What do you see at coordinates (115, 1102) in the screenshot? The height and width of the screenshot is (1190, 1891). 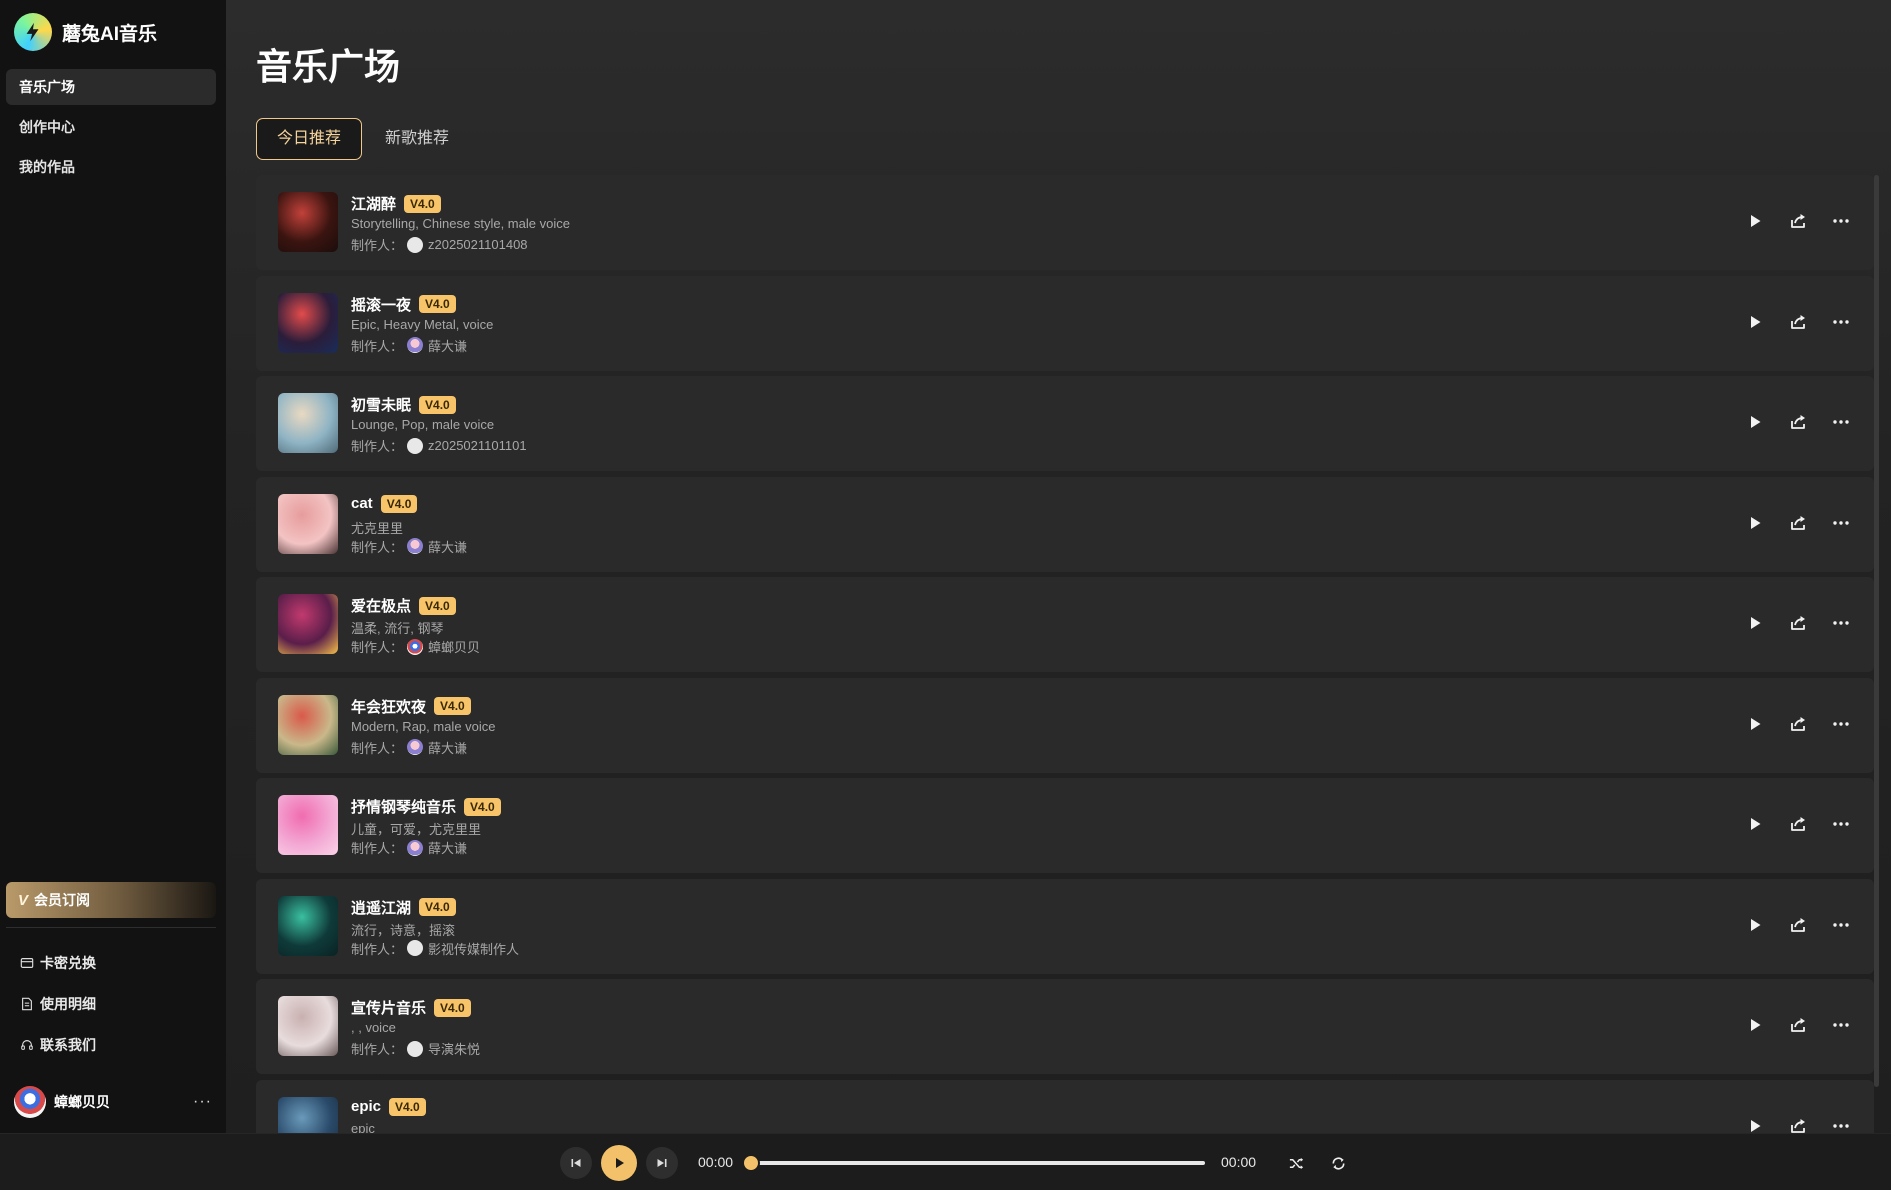 I see `user-profile: 蟑螂贝贝 ···` at bounding box center [115, 1102].